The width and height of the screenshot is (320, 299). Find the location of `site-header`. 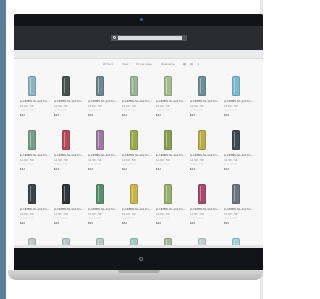

site-header is located at coordinates (138, 38).